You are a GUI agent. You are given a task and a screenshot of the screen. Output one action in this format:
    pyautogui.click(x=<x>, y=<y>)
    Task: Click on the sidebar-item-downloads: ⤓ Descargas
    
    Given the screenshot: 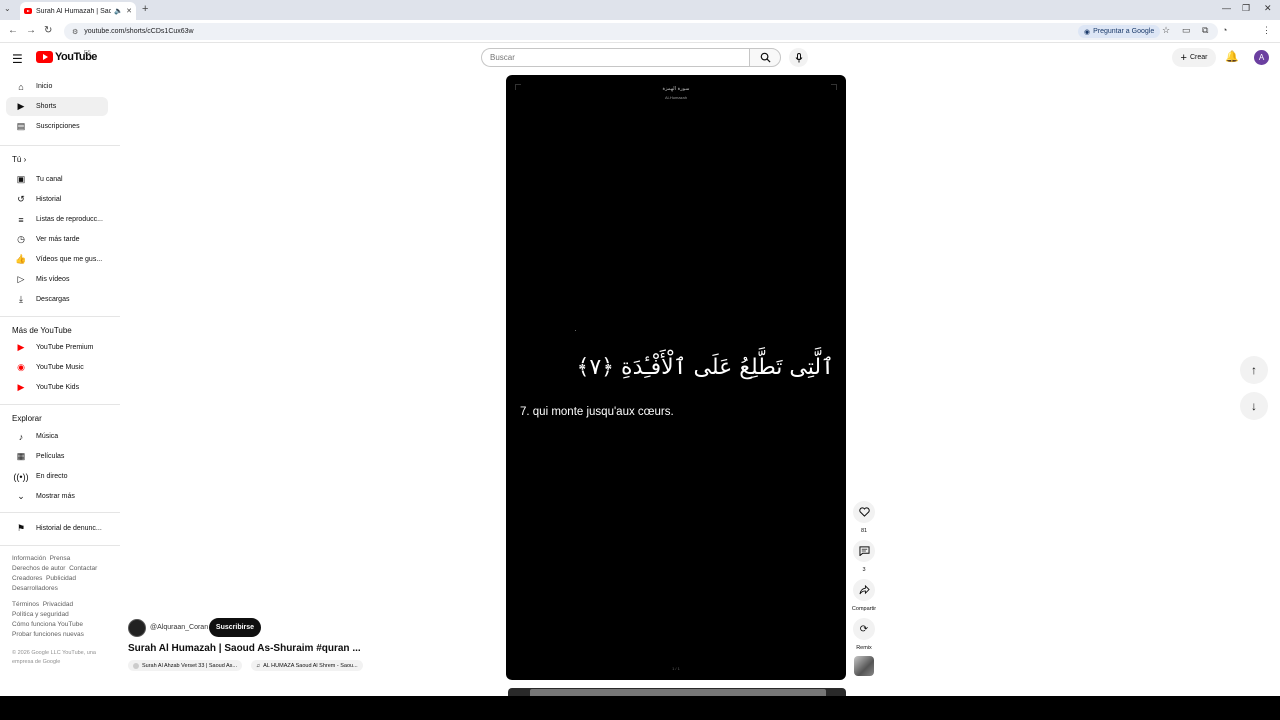 What is the action you would take?
    pyautogui.click(x=57, y=299)
    